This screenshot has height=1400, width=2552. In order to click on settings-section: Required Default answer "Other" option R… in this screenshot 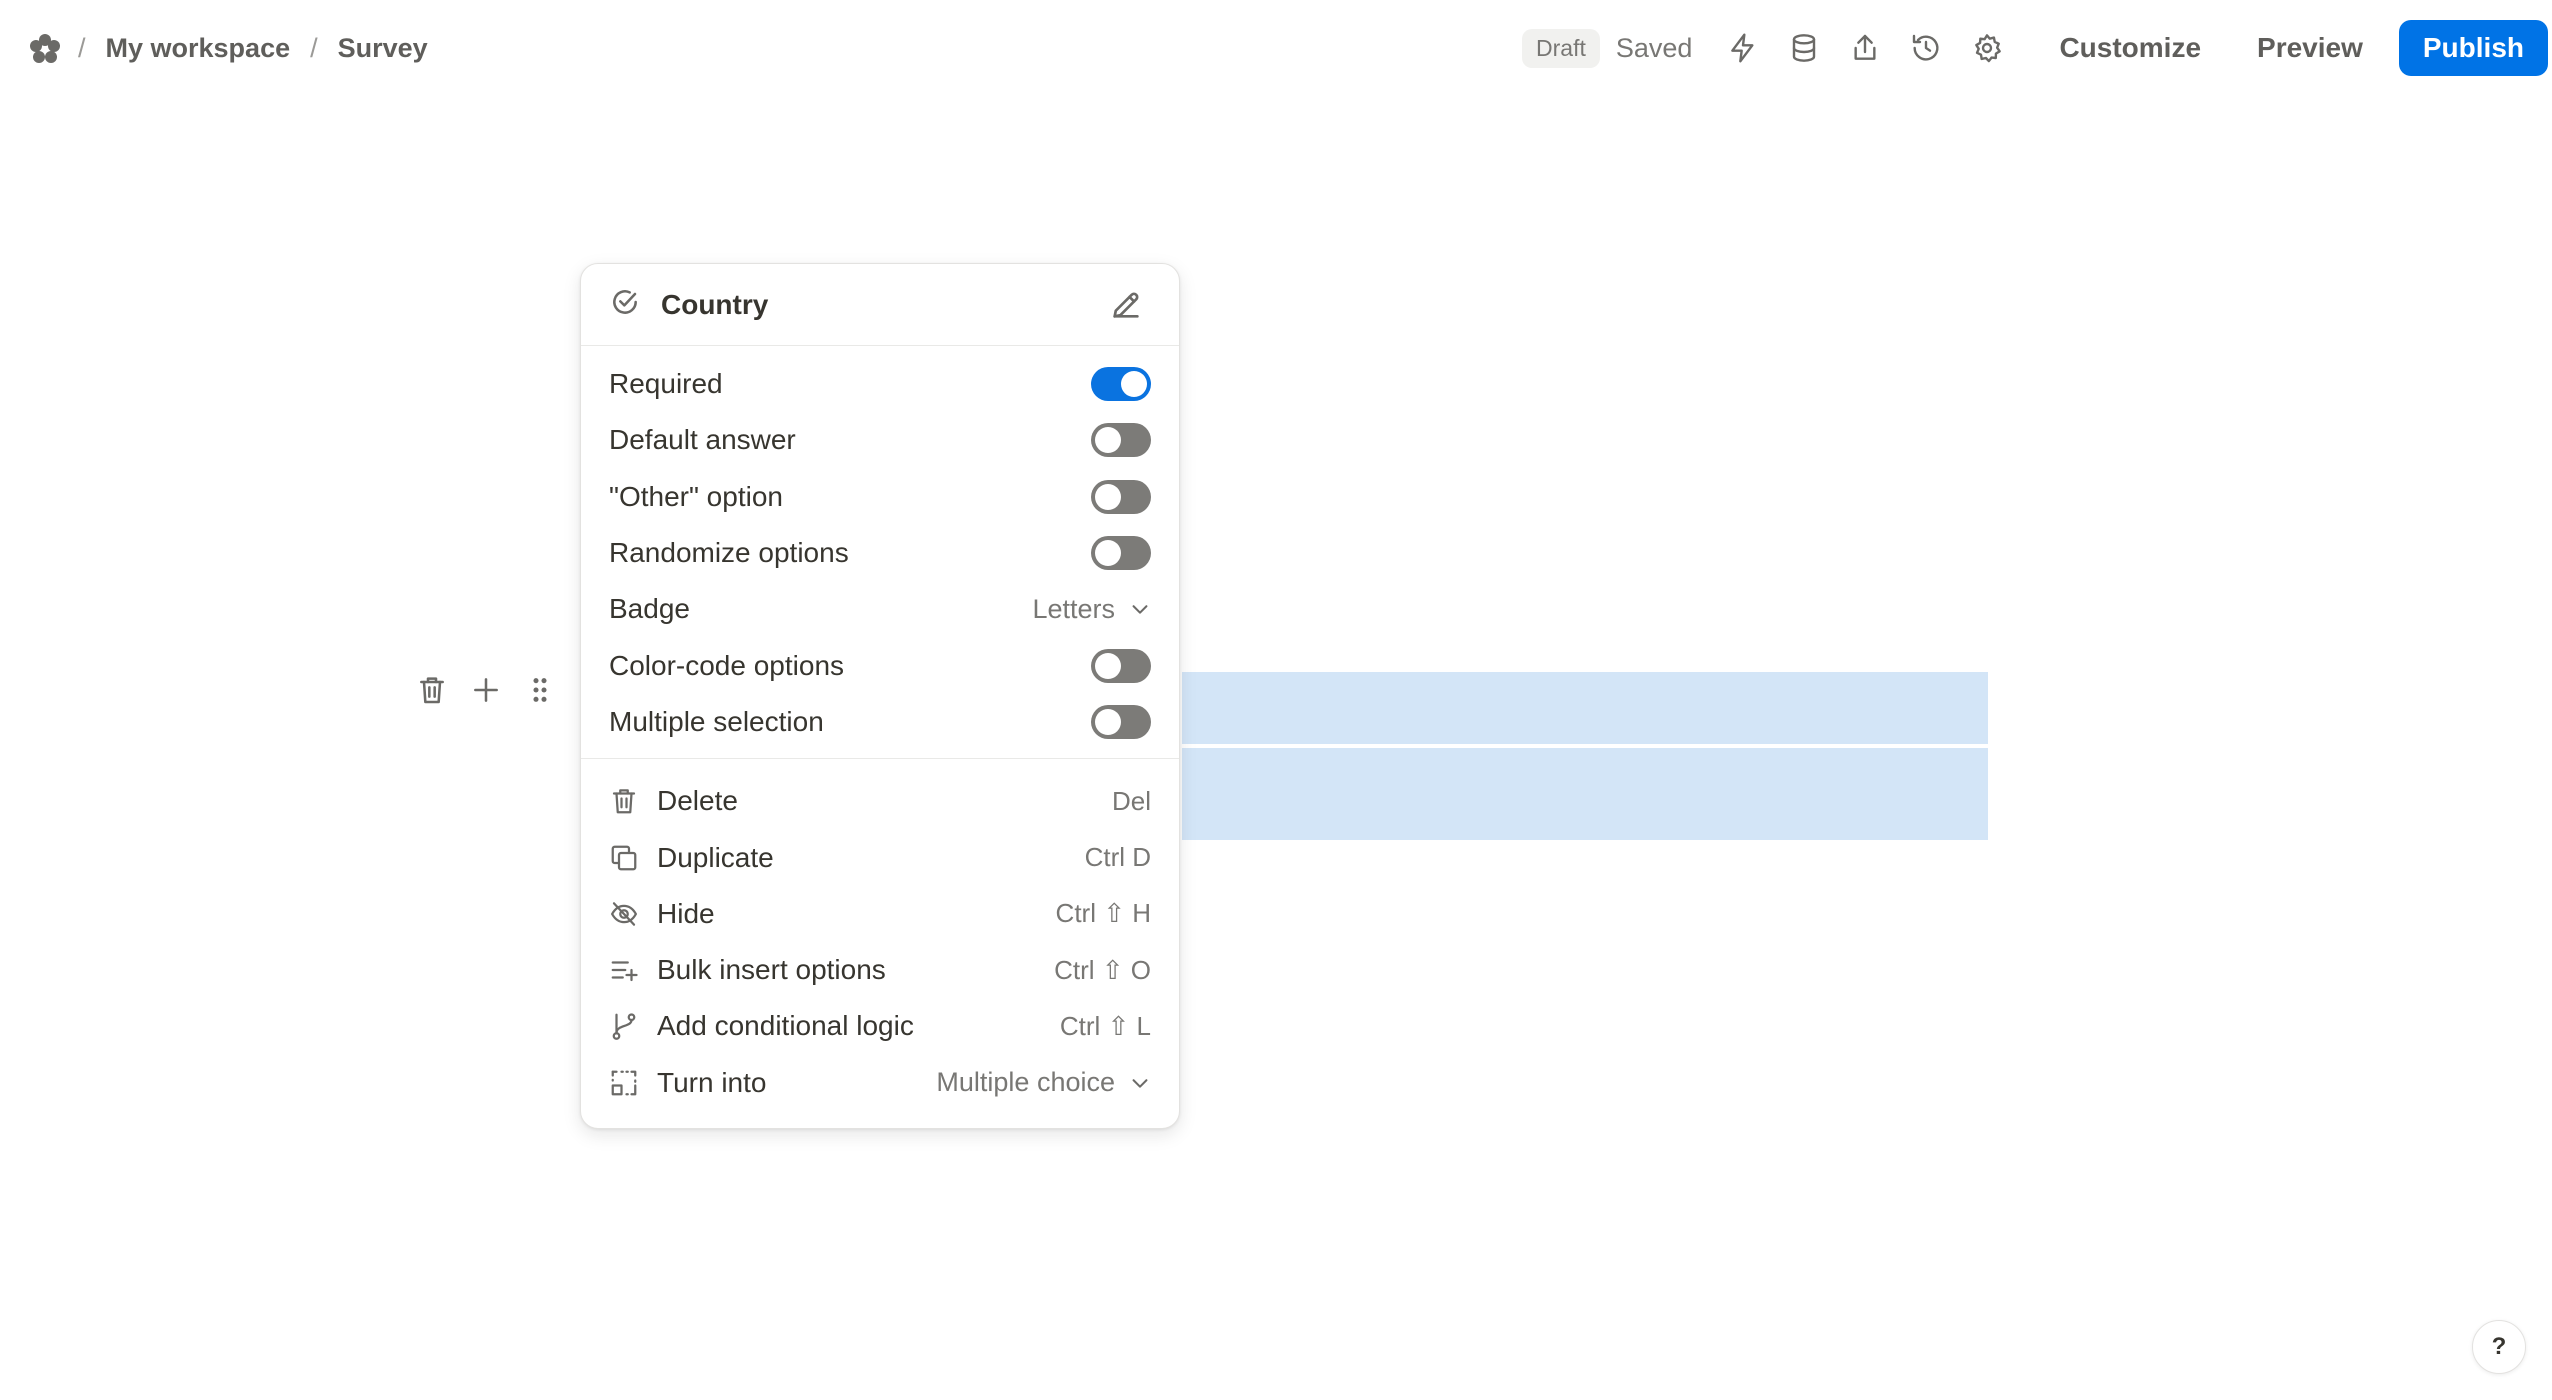, I will do `click(880, 553)`.